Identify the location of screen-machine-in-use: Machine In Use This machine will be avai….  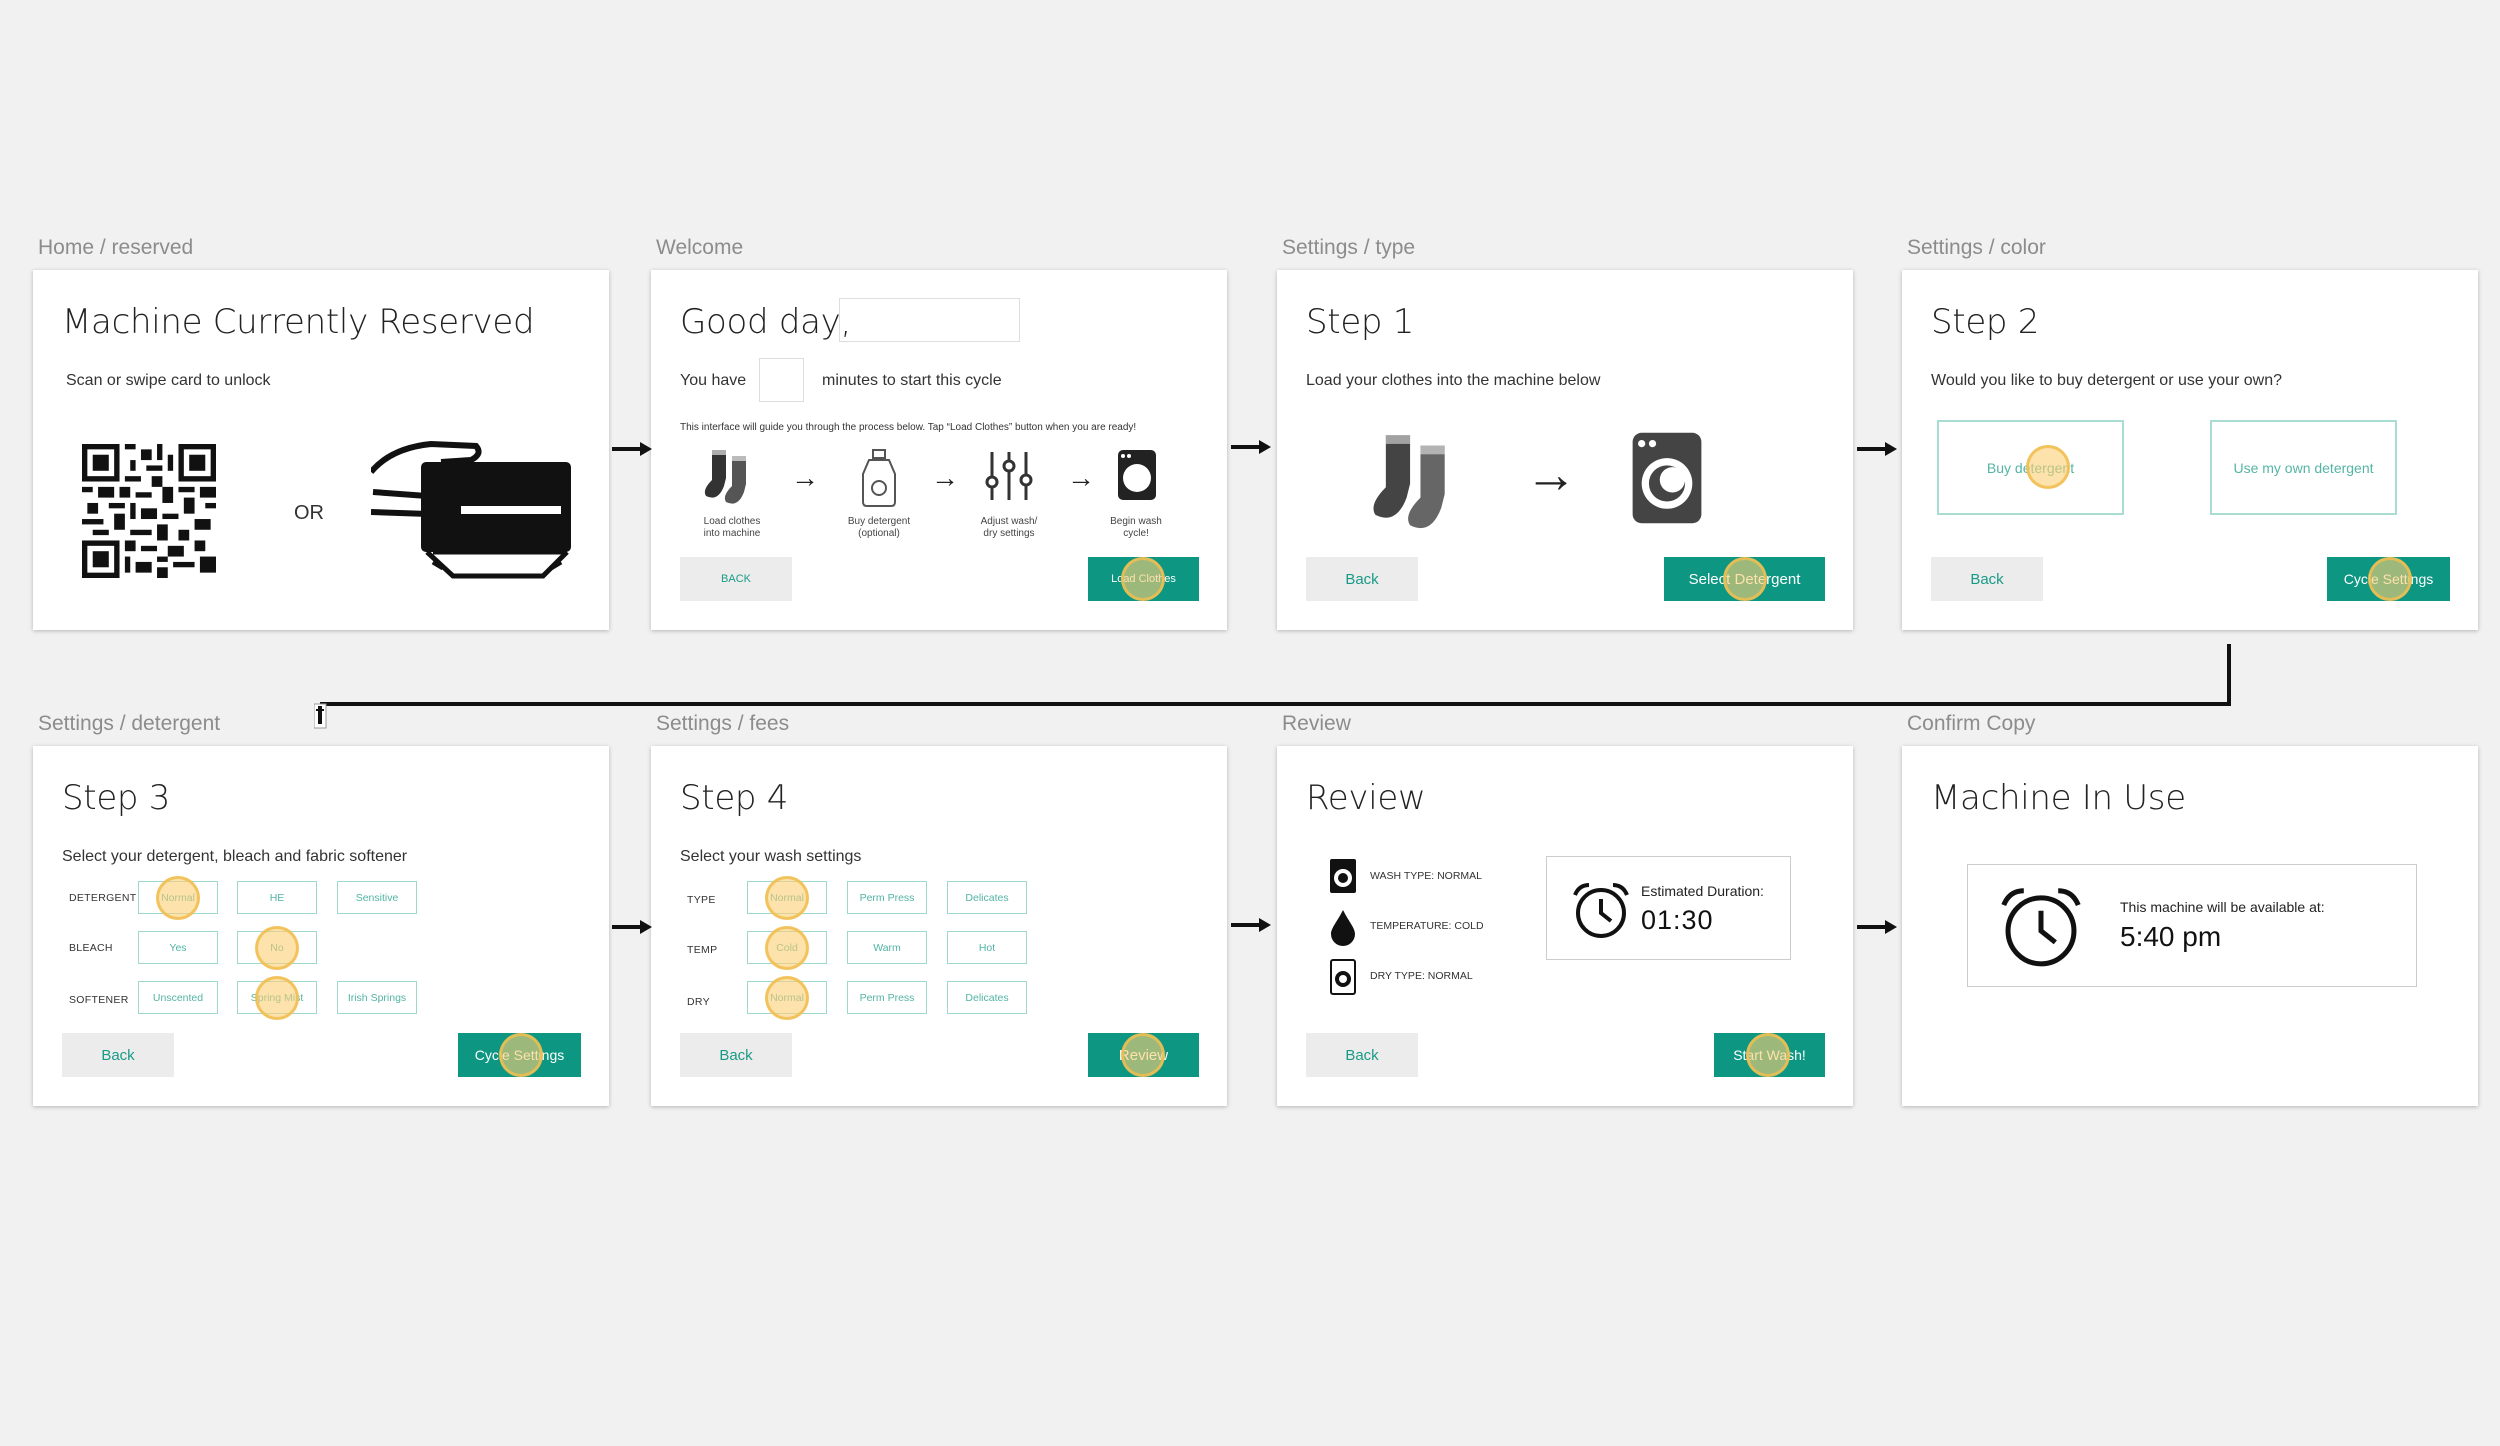
(2190, 926).